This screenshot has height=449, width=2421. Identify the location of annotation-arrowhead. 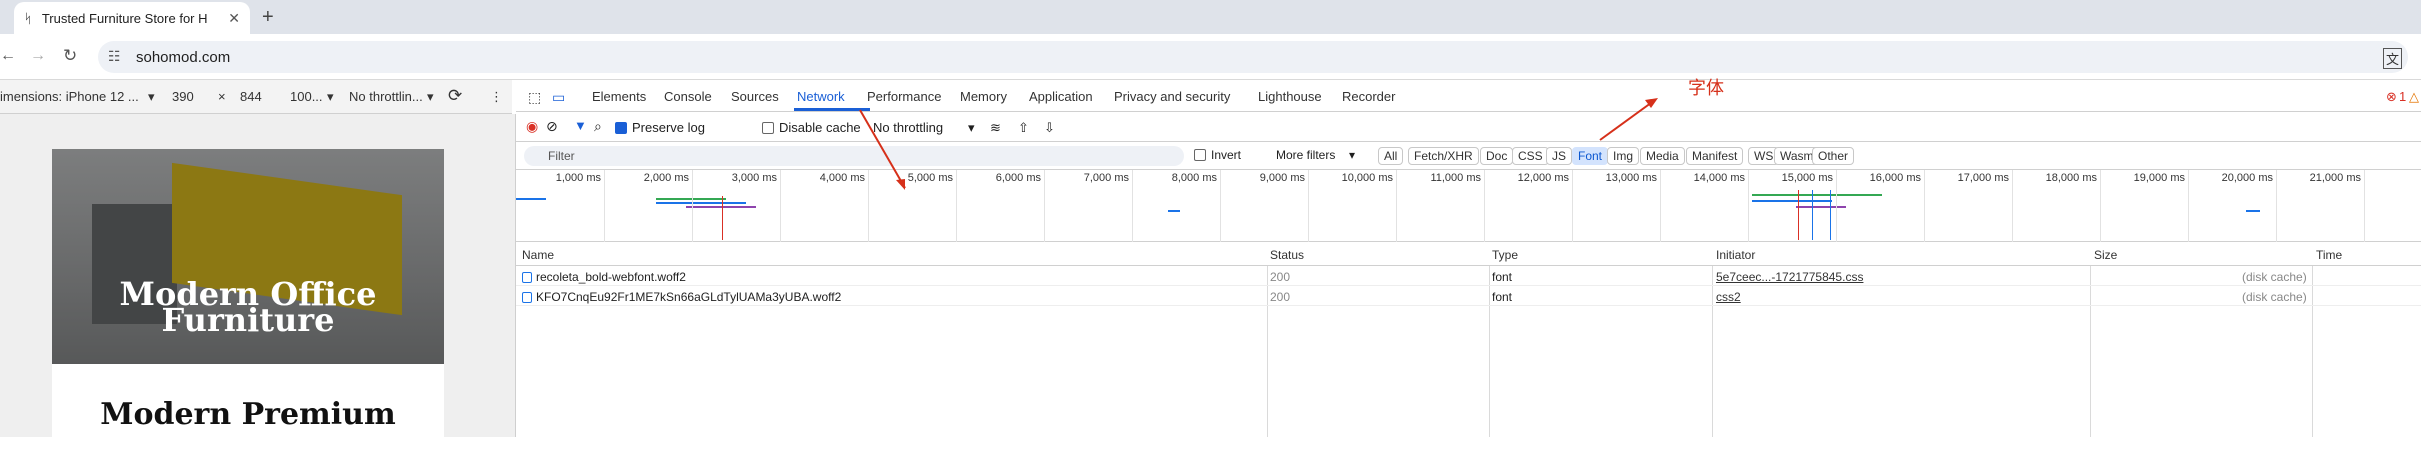
(900, 184).